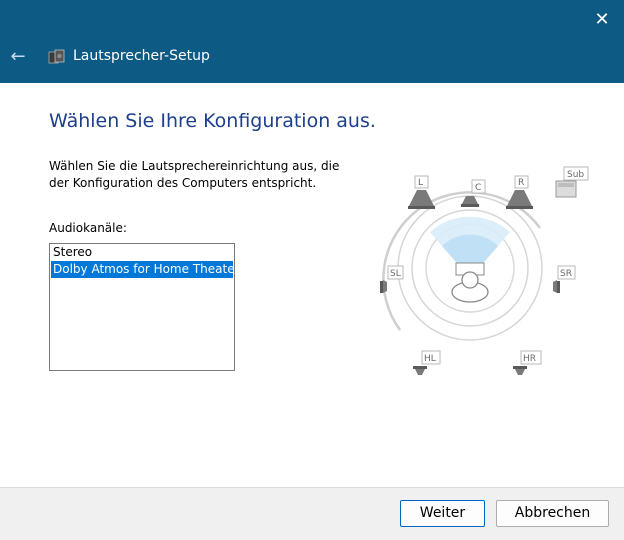  I want to click on cancel-button: Abbrechen, so click(552, 513).